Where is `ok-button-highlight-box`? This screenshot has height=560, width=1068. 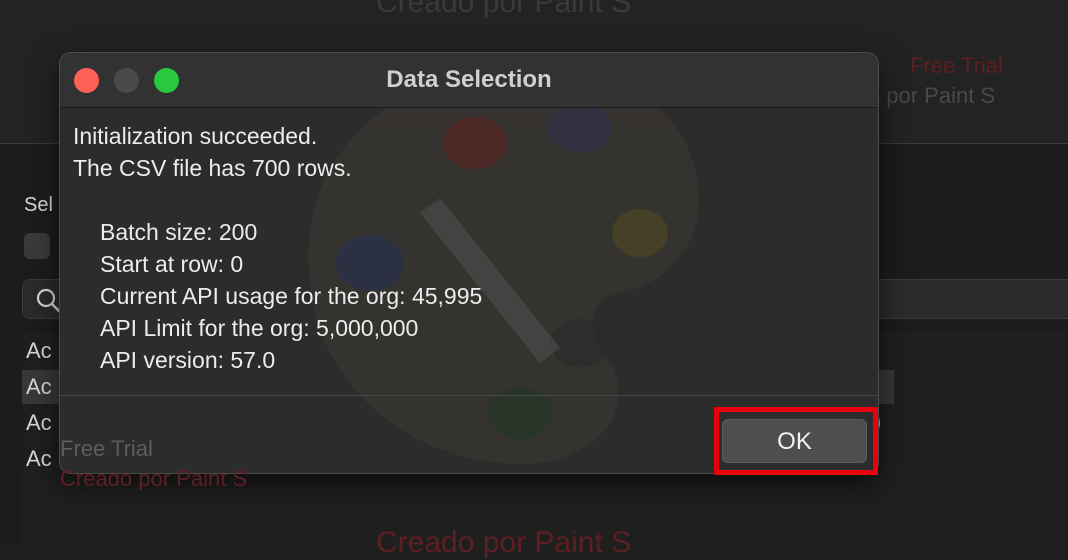 ok-button-highlight-box is located at coordinates (796, 441).